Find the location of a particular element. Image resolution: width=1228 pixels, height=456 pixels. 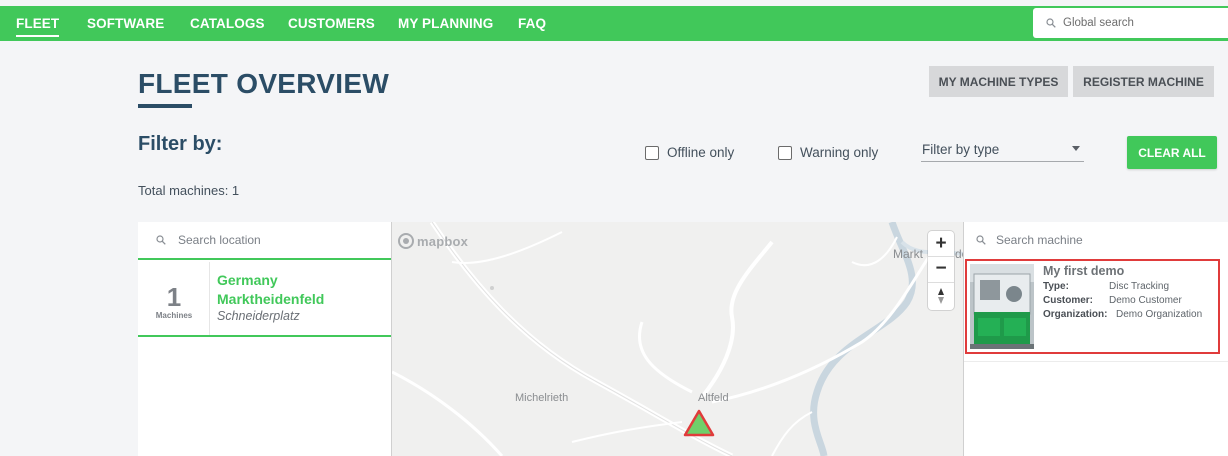

nav-item-customers: CUSTOMERS is located at coordinates (331, 23).